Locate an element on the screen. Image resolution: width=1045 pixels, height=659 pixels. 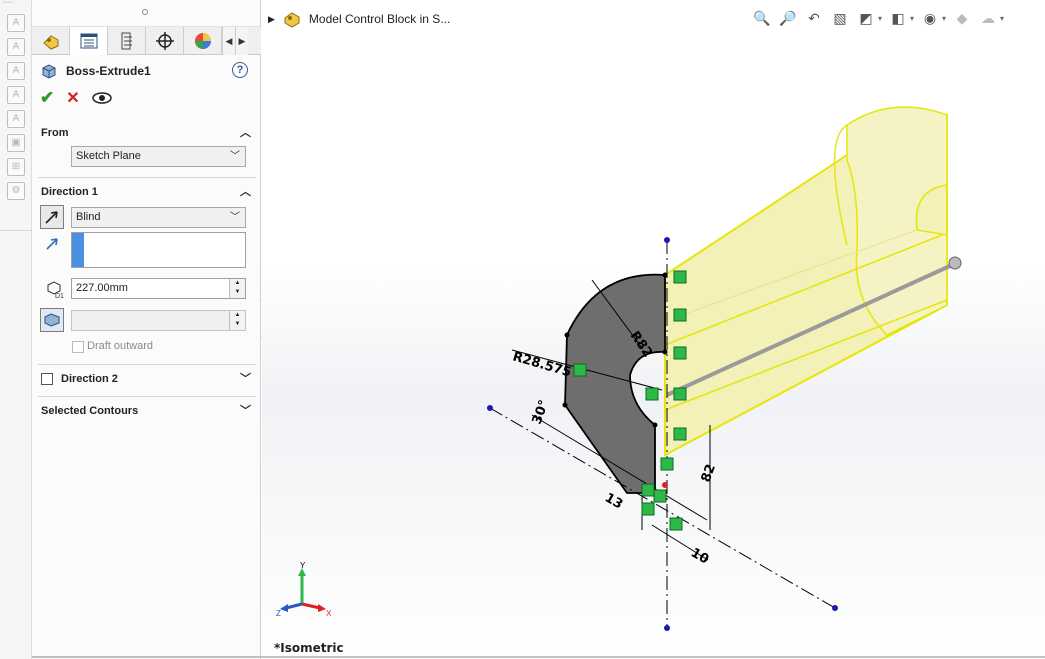
section-direction1-label: Direction 1 is located at coordinates (69, 192).